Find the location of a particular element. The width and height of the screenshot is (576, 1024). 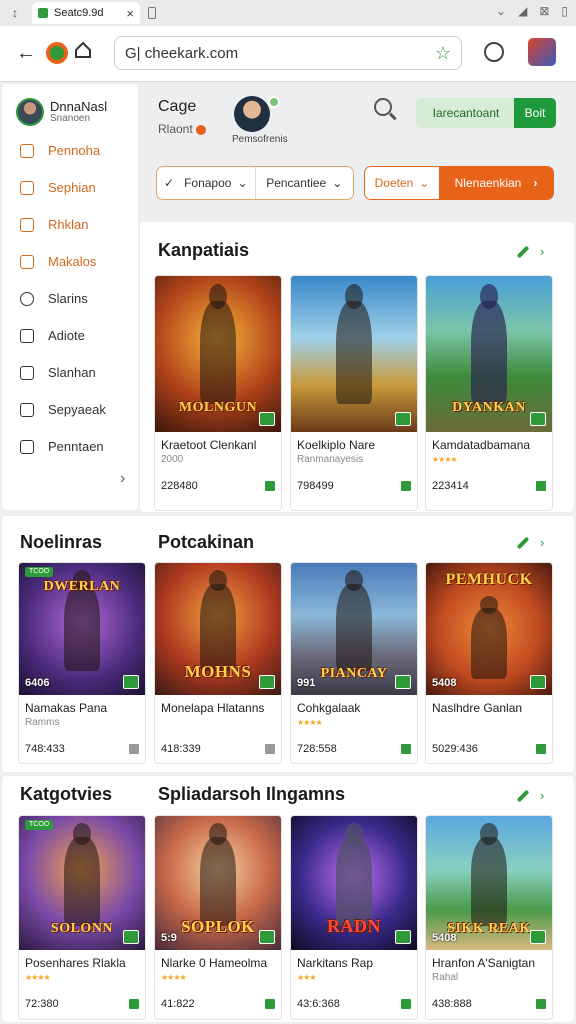

sidebar-user: DnnaNasl Snanoen is located at coordinates (70, 106).